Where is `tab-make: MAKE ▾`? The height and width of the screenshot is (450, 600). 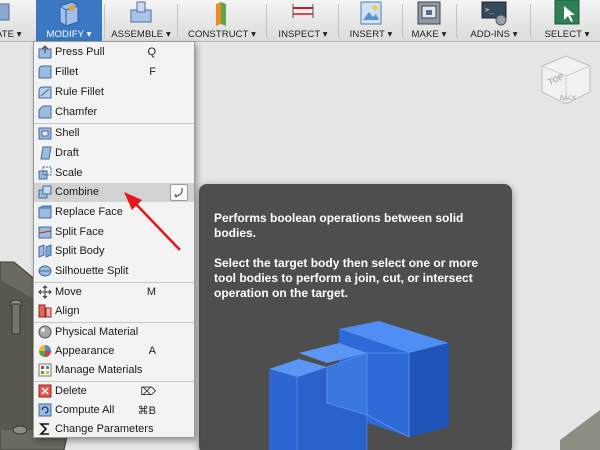 tab-make: MAKE ▾ is located at coordinates (429, 21).